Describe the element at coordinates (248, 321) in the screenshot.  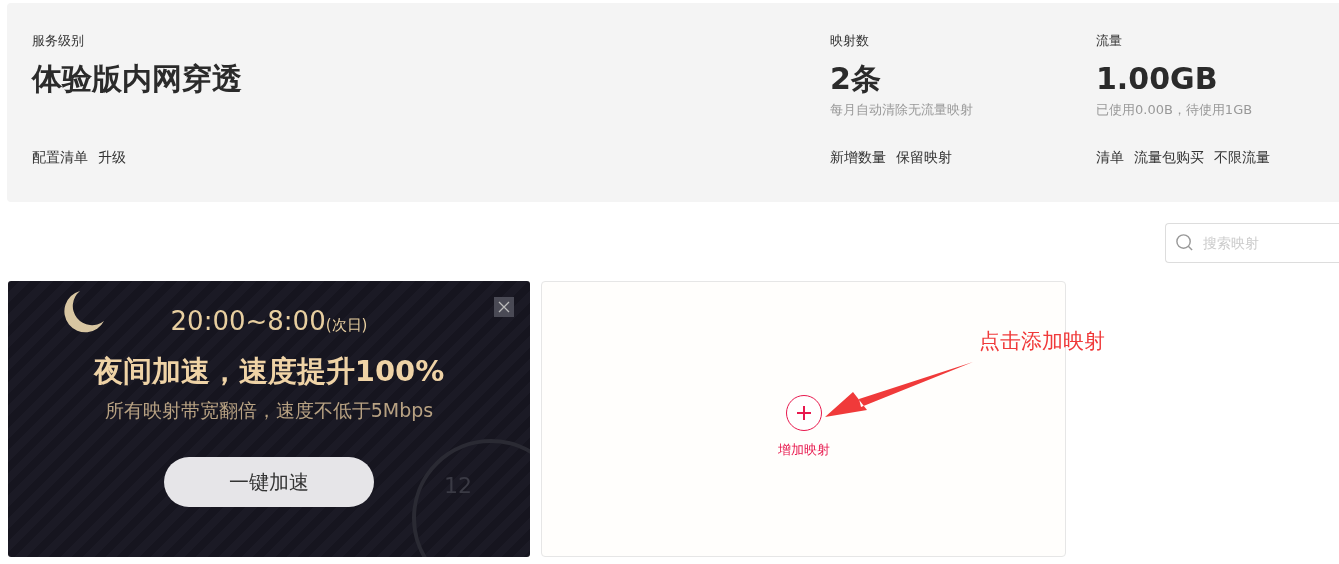
I see `promo-time: 20:00~8:00` at that location.